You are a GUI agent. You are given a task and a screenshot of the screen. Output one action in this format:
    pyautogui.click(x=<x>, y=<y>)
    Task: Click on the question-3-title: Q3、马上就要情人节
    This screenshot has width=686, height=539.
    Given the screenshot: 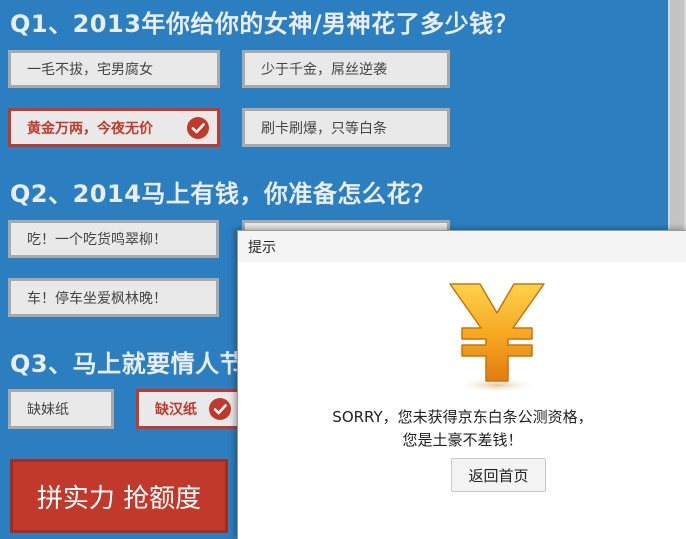 What is the action you would take?
    pyautogui.click(x=127, y=364)
    